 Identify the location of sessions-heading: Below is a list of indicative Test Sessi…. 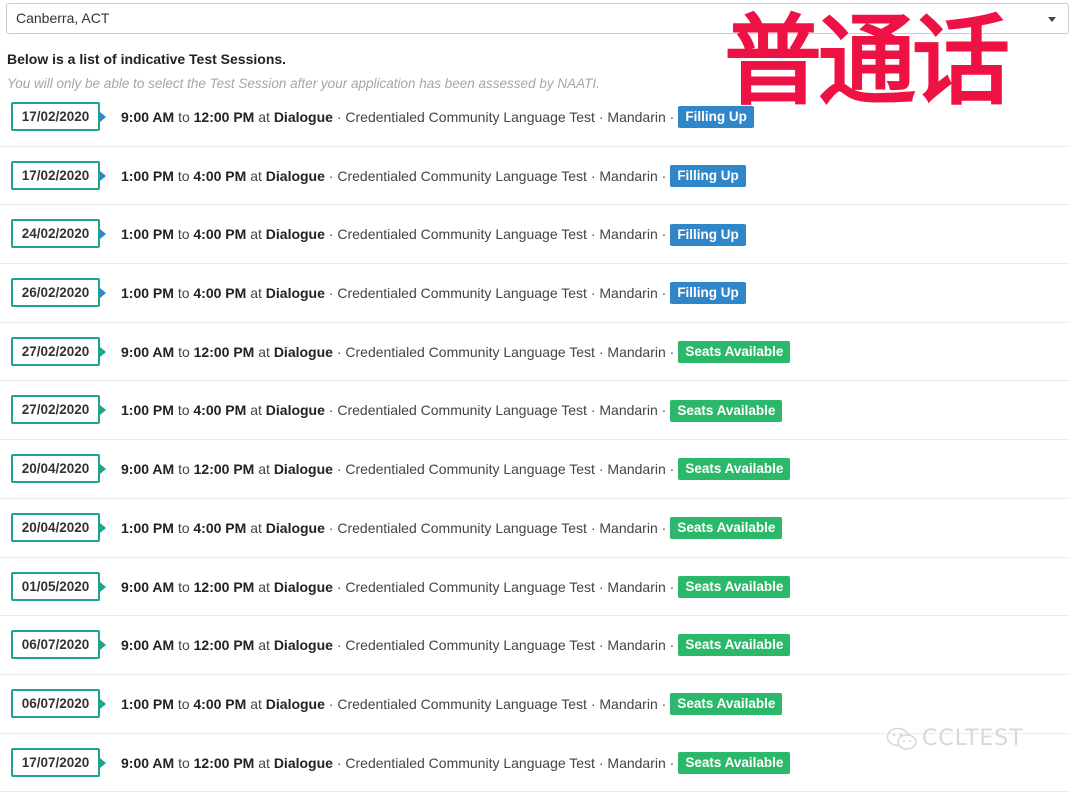
(147, 59).